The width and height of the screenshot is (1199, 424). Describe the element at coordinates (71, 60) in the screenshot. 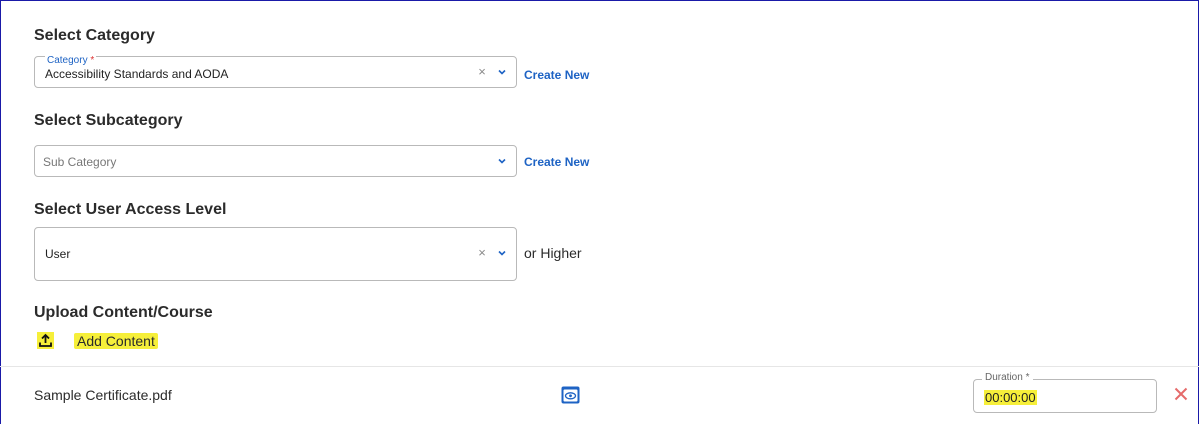

I see `category-field-label: Category *` at that location.